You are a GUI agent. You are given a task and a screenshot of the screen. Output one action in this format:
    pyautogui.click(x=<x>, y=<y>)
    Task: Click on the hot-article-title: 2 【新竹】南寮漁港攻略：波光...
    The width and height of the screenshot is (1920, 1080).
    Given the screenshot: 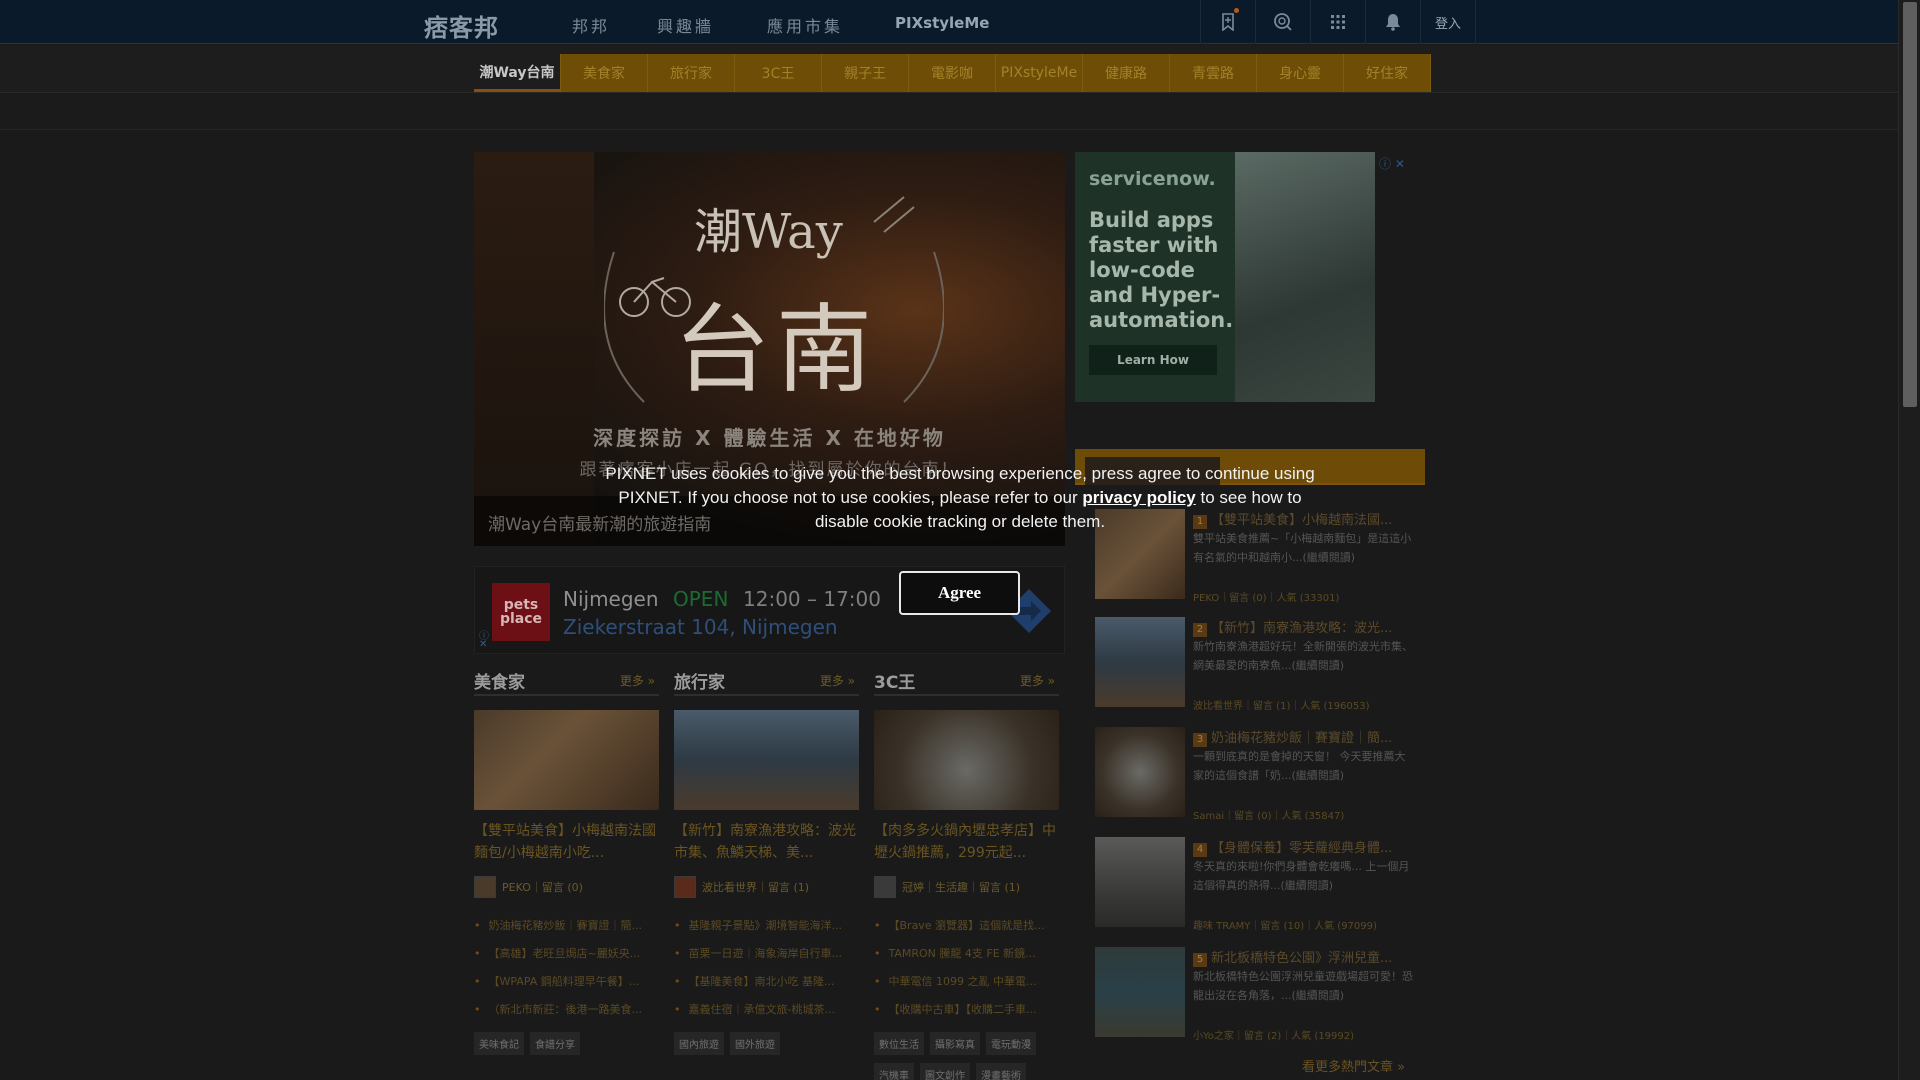 What is the action you would take?
    pyautogui.click(x=1304, y=627)
    